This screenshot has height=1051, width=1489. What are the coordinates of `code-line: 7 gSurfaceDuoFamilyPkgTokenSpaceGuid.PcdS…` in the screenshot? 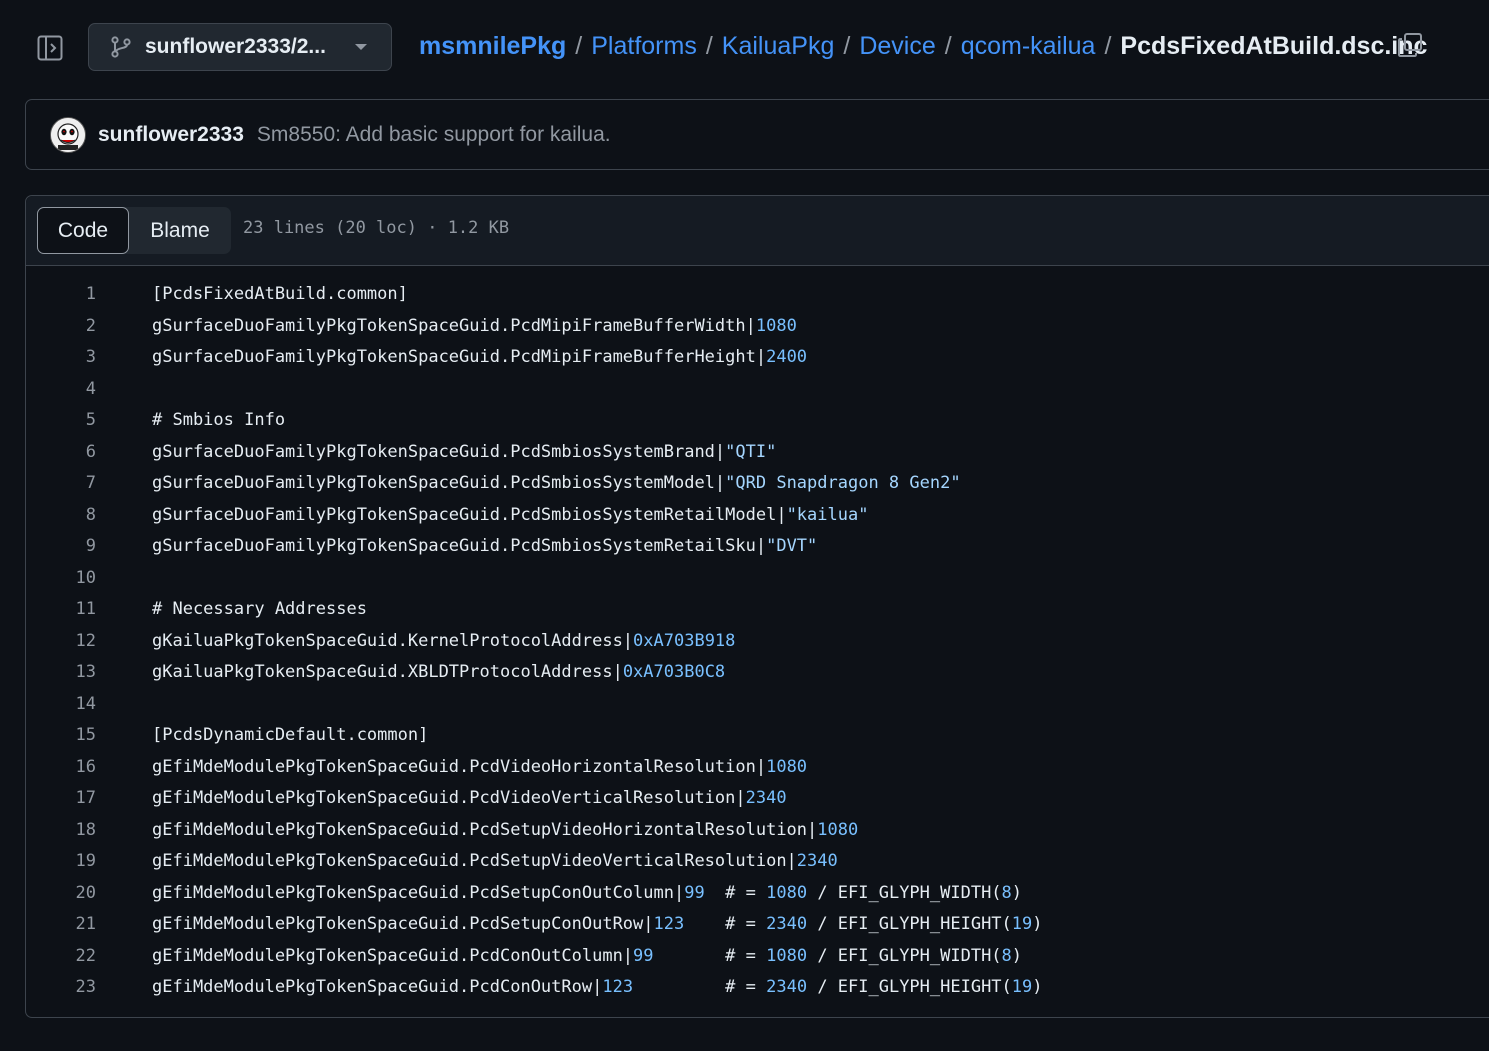 It's located at (757, 484).